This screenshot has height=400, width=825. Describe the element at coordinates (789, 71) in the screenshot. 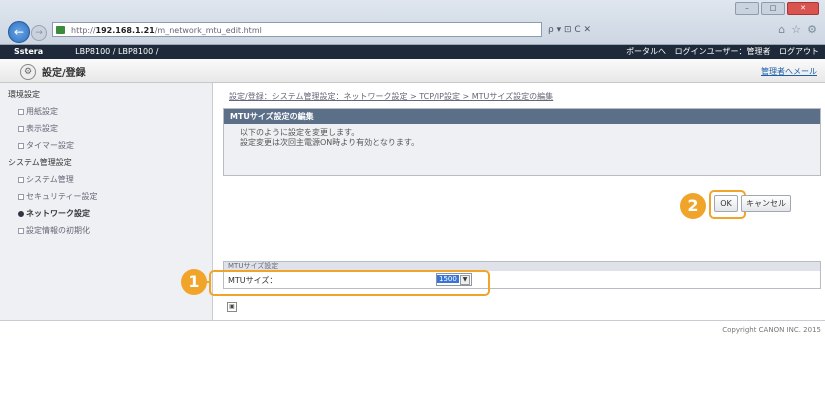

I see `mail-to-admin-link: 管理者へメール` at that location.